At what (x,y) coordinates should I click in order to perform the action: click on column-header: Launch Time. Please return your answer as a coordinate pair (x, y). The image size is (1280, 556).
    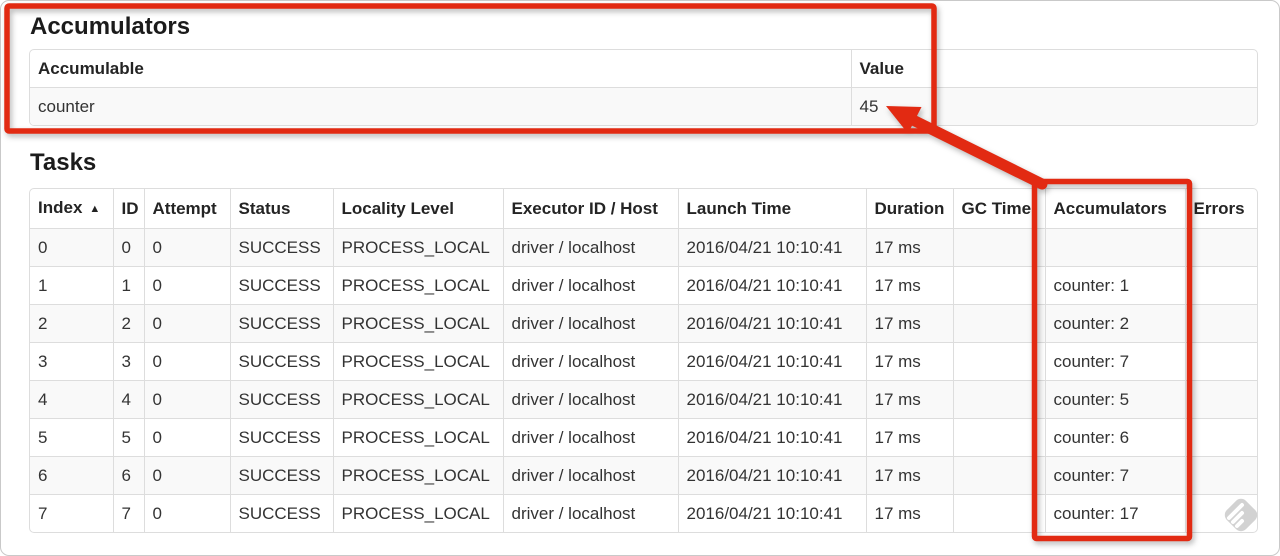
    Looking at the image, I should click on (771, 209).